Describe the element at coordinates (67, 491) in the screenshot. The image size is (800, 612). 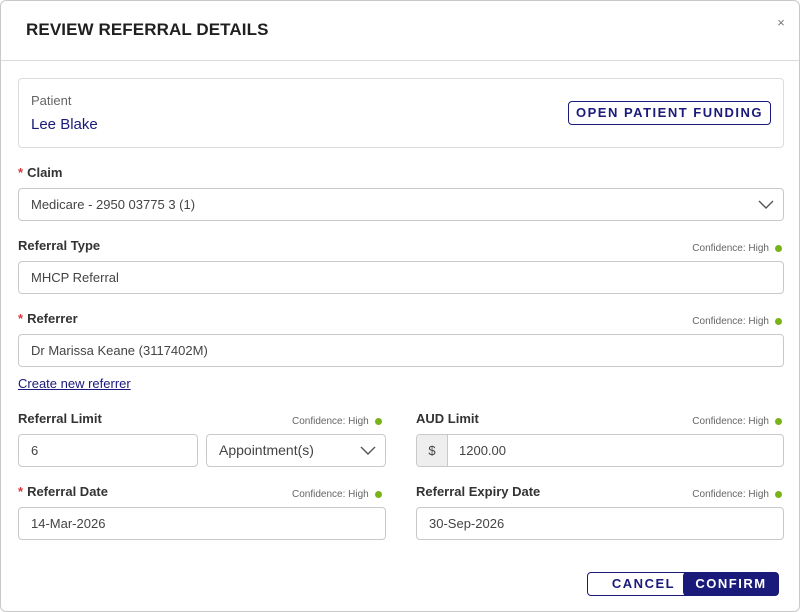
I see `referral-date-label-text: Referral Date` at that location.